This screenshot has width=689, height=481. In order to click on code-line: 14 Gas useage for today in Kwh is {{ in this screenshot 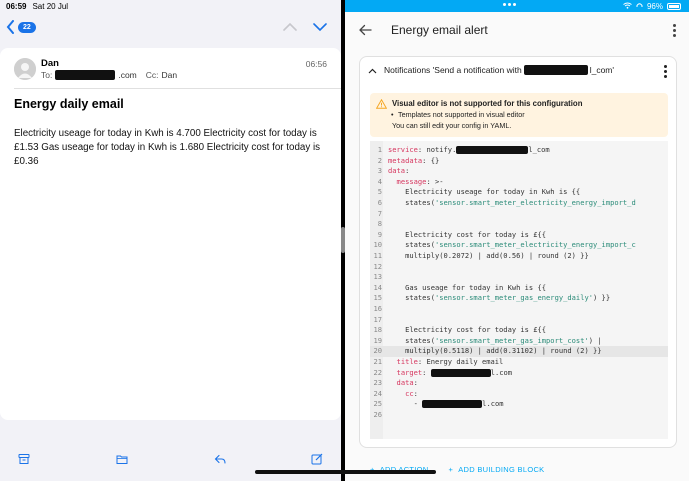, I will do `click(519, 288)`.